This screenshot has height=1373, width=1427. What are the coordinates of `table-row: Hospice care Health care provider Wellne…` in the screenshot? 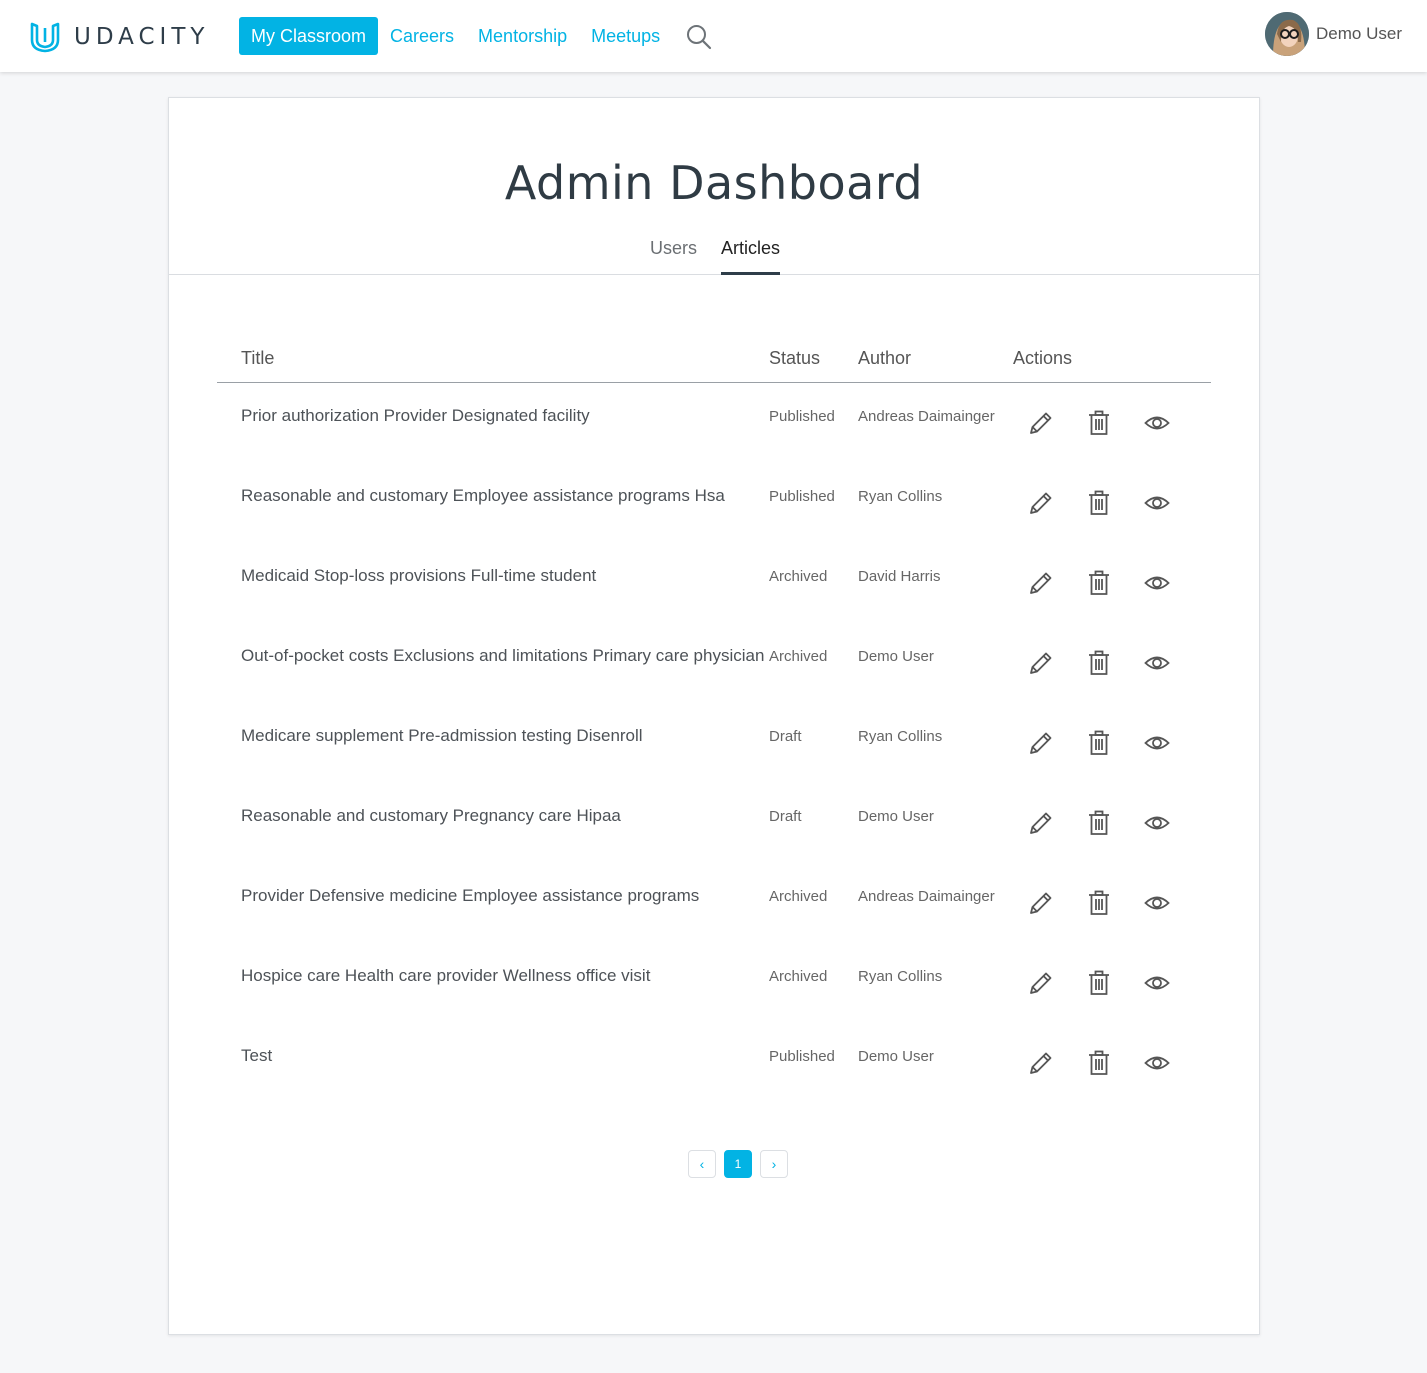 It's located at (714, 983).